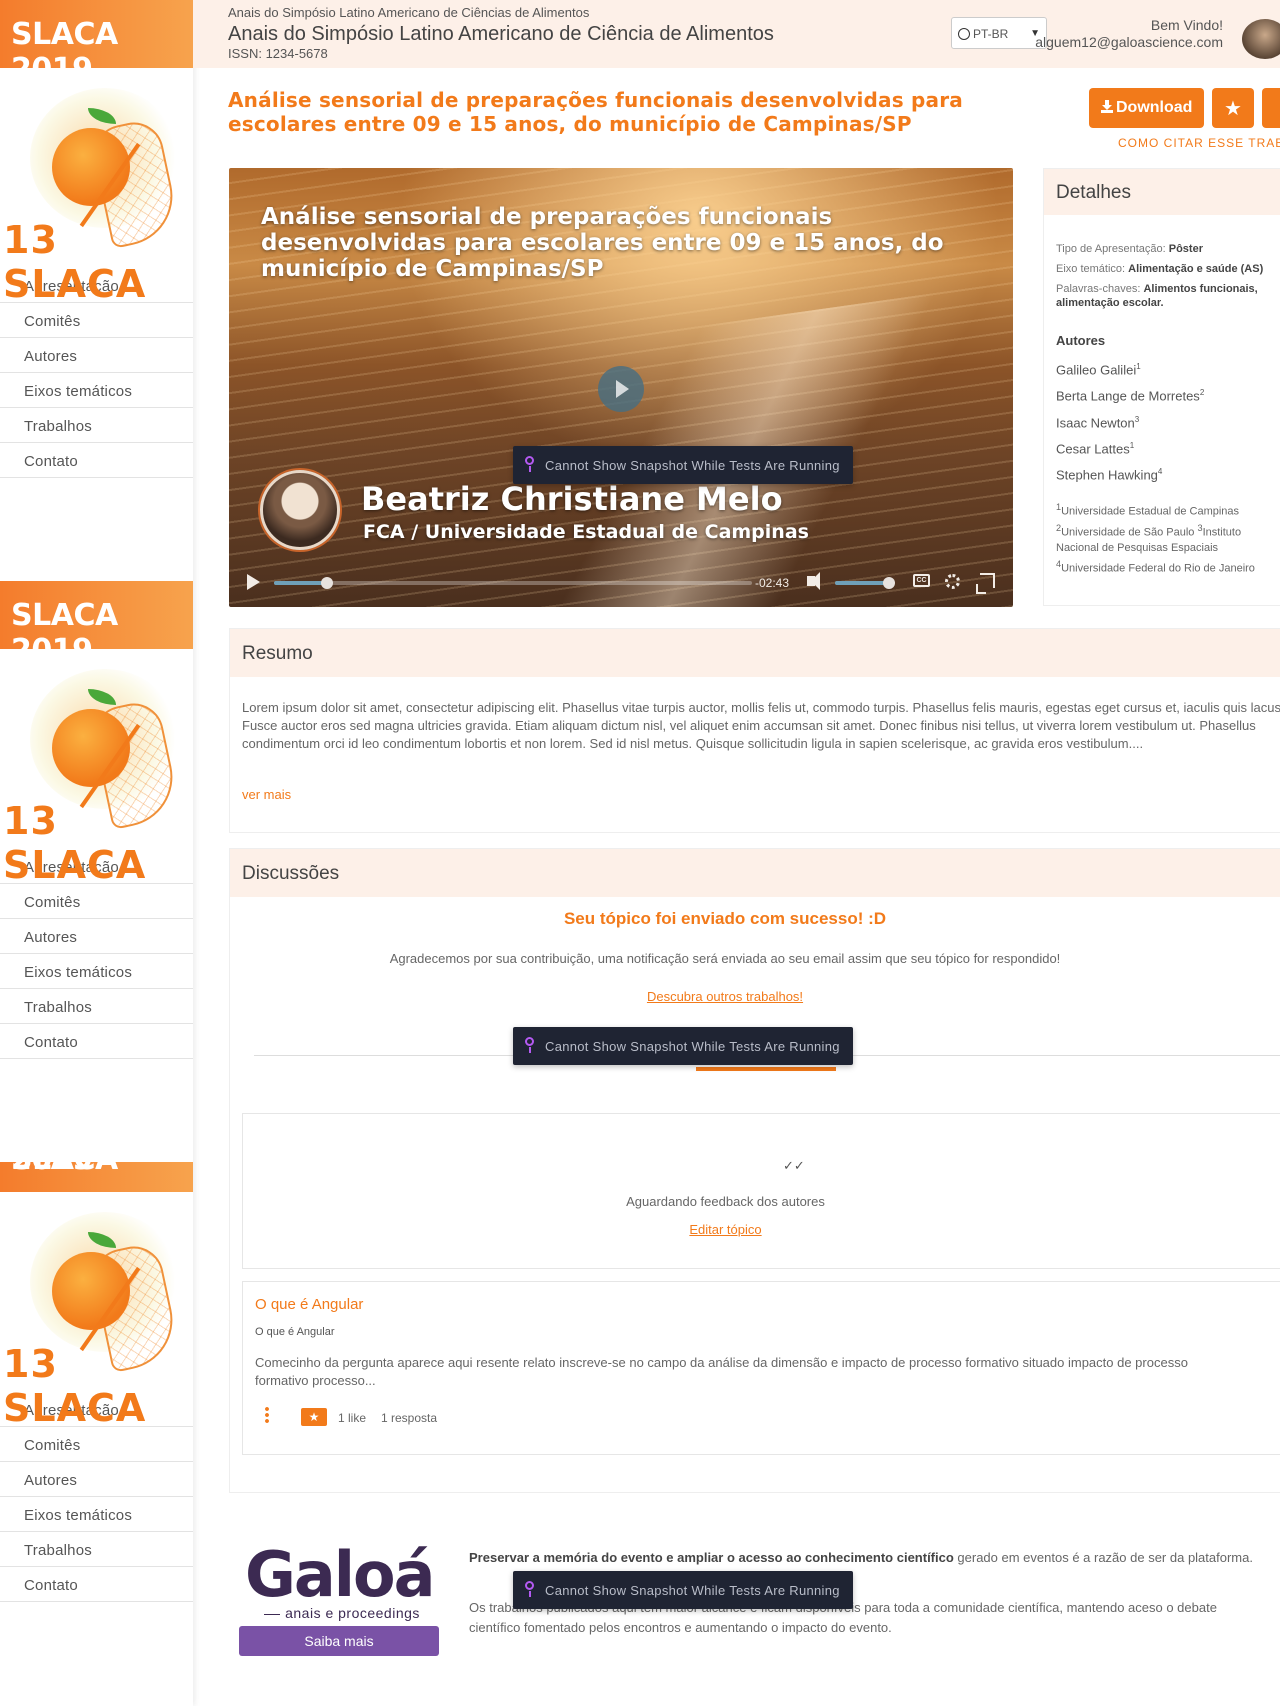 This screenshot has width=1280, height=1706. What do you see at coordinates (339, 1641) in the screenshot?
I see `learn-more-button: Saiba mais` at bounding box center [339, 1641].